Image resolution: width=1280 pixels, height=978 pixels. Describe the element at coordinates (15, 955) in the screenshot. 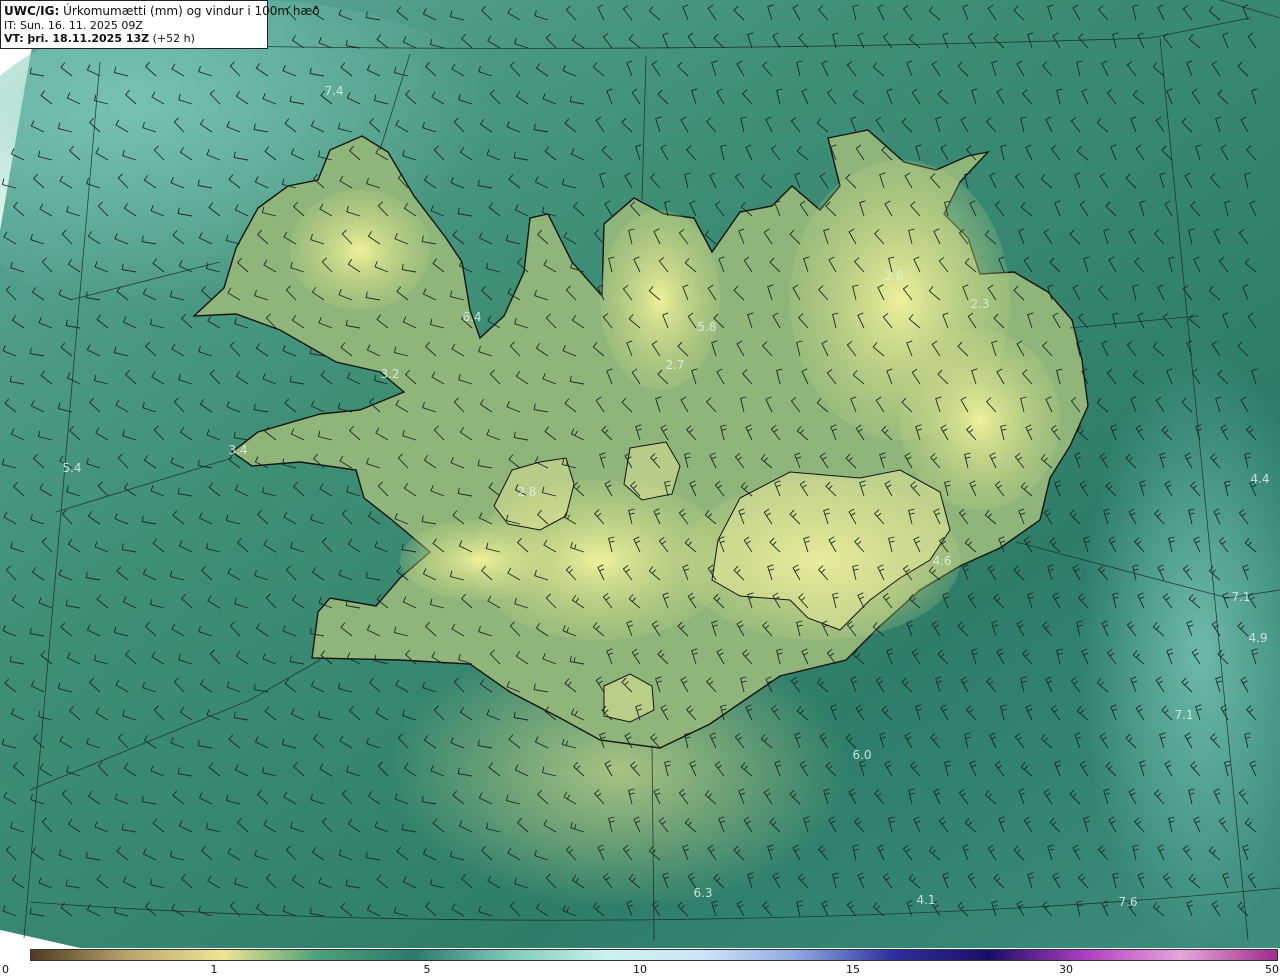

I see `colorbar-spacer` at that location.